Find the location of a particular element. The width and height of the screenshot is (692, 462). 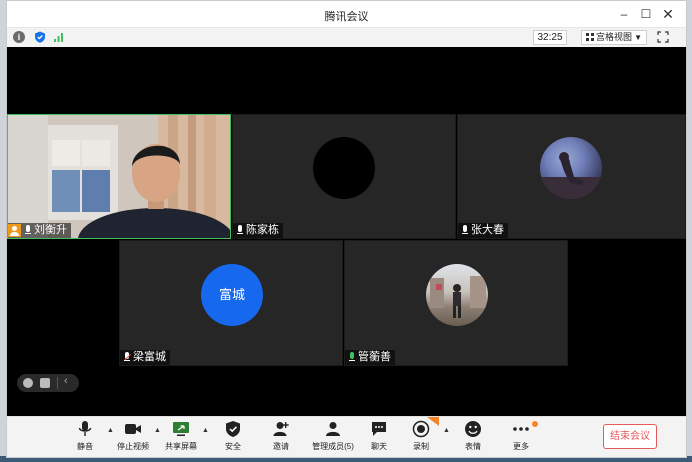

participant-tile-5: 管蘅善 is located at coordinates (456, 303).